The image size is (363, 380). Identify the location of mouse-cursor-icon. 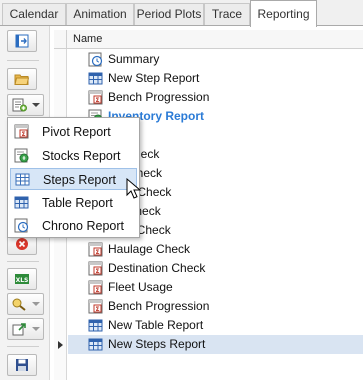
(134, 189).